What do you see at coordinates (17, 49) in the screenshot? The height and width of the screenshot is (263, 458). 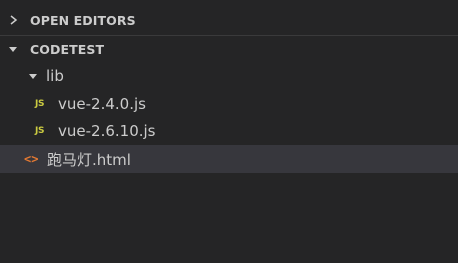 I see `chevron-down-icon` at bounding box center [17, 49].